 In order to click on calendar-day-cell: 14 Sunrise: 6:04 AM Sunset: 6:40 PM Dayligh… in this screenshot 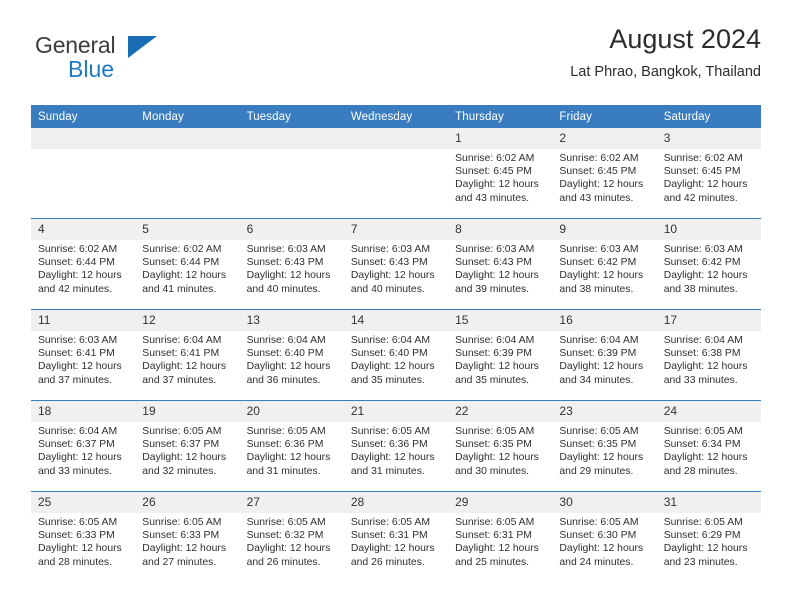, I will do `click(396, 355)`.